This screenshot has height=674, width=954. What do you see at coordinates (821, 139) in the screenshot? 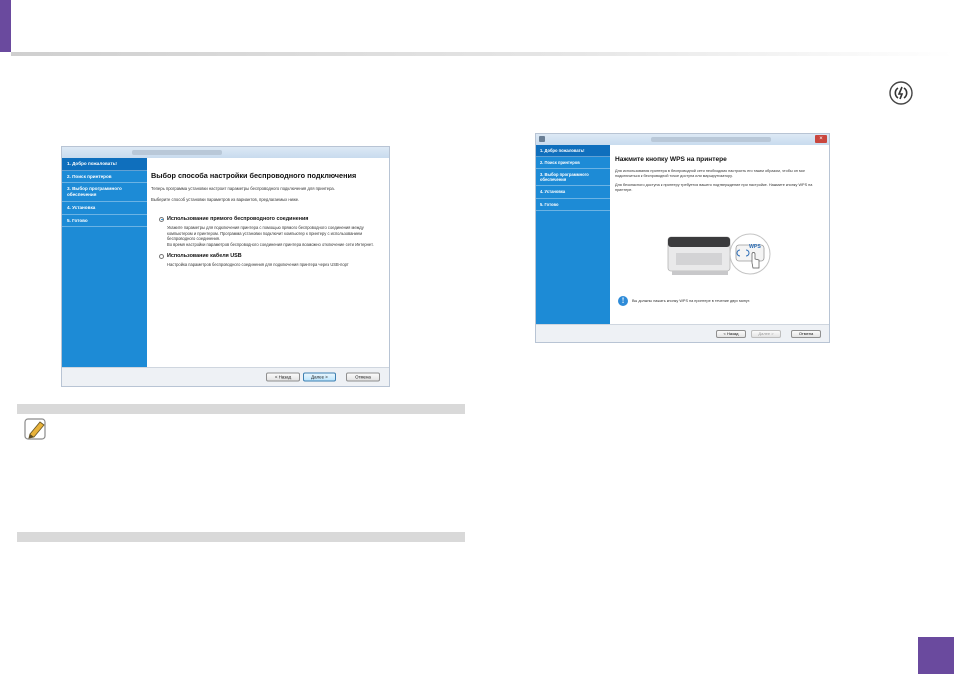
I see `close-icon: ×` at bounding box center [821, 139].